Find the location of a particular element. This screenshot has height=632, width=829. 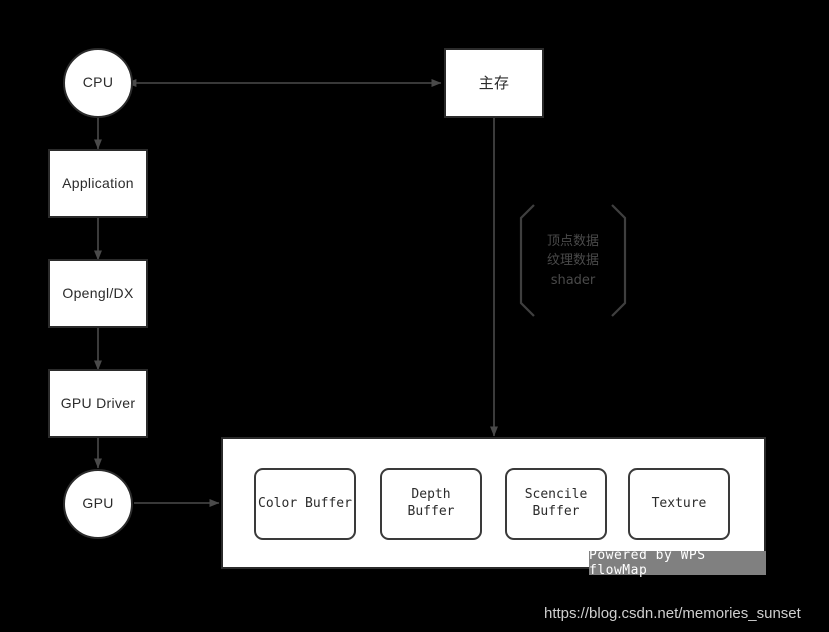

data-note-label: 顶点数据 纹理数据 shader is located at coordinates (572, 260).